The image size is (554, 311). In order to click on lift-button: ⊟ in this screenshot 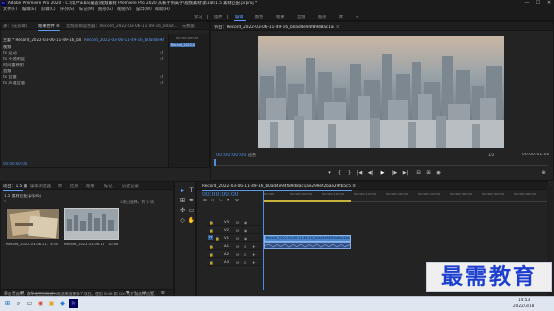, I will do `click(418, 173)`.